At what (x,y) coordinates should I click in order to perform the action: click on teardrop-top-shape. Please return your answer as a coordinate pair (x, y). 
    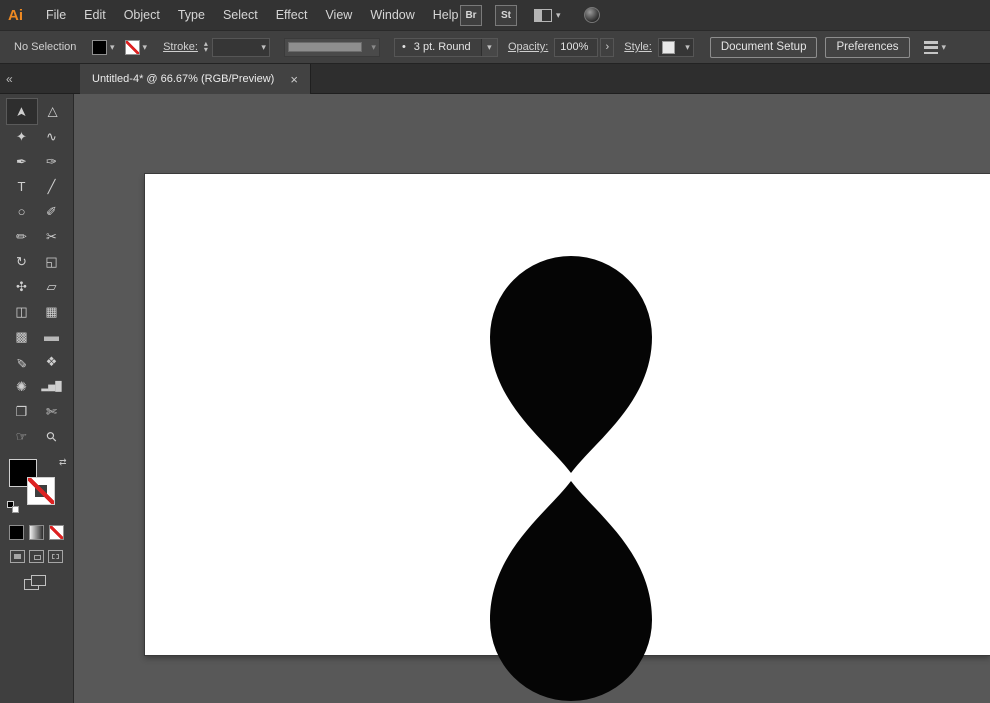
    Looking at the image, I should click on (571, 364).